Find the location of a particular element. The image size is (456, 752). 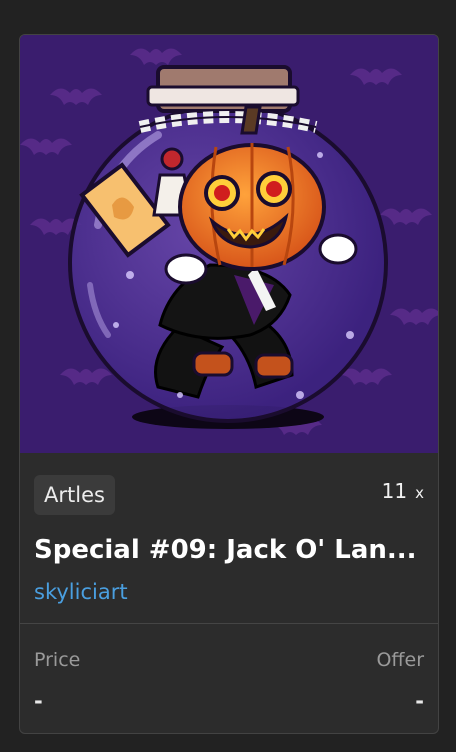

collection-badge: Artles is located at coordinates (74, 495).